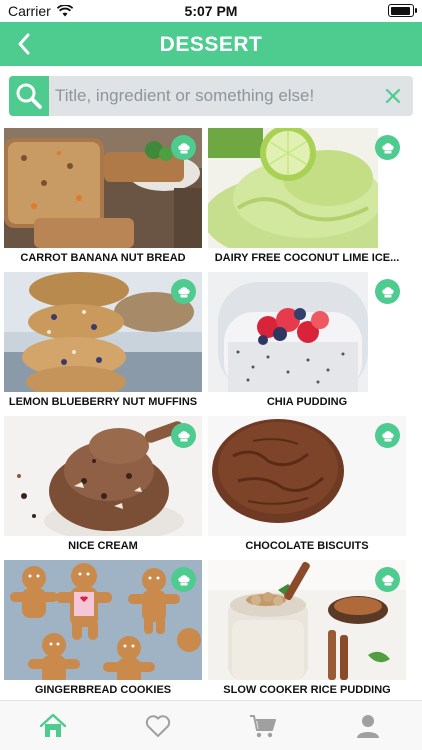 The image size is (422, 750). I want to click on recipe-card: GINGERBREAD COOKIES, so click(103, 629).